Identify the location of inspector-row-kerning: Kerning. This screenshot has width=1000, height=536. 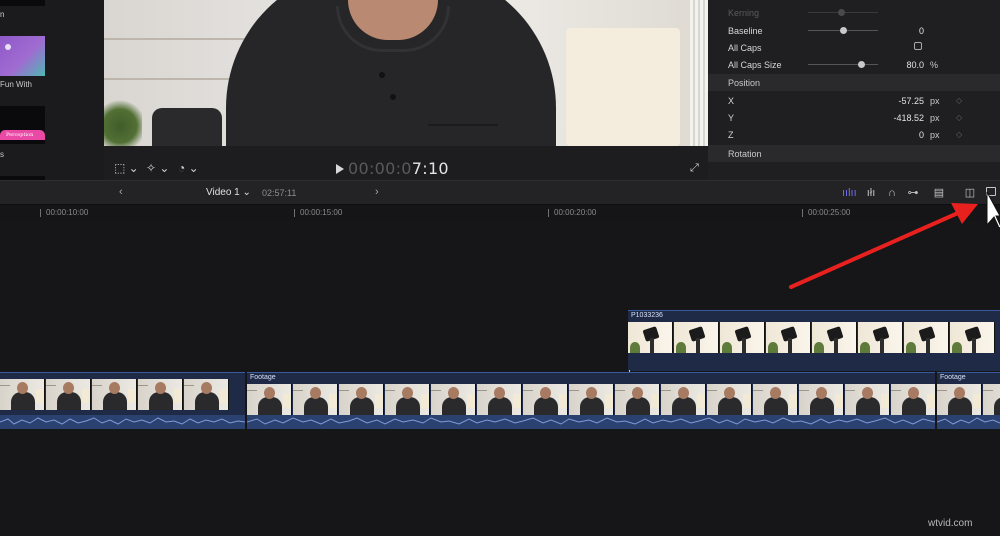
(854, 12).